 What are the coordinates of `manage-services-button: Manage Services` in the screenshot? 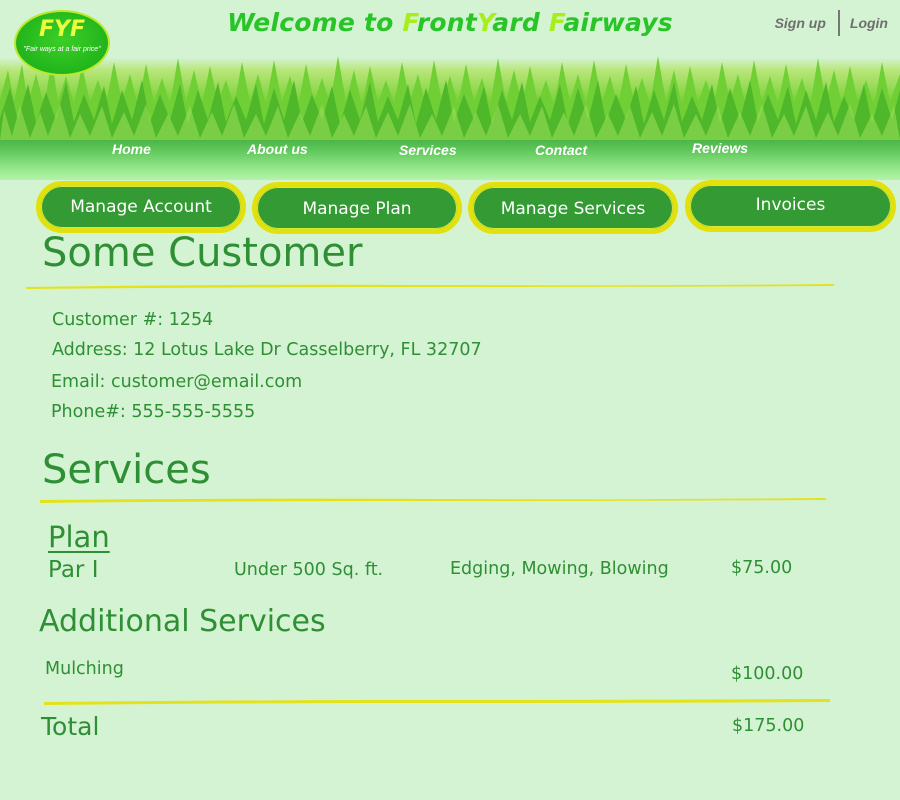 It's located at (573, 208).